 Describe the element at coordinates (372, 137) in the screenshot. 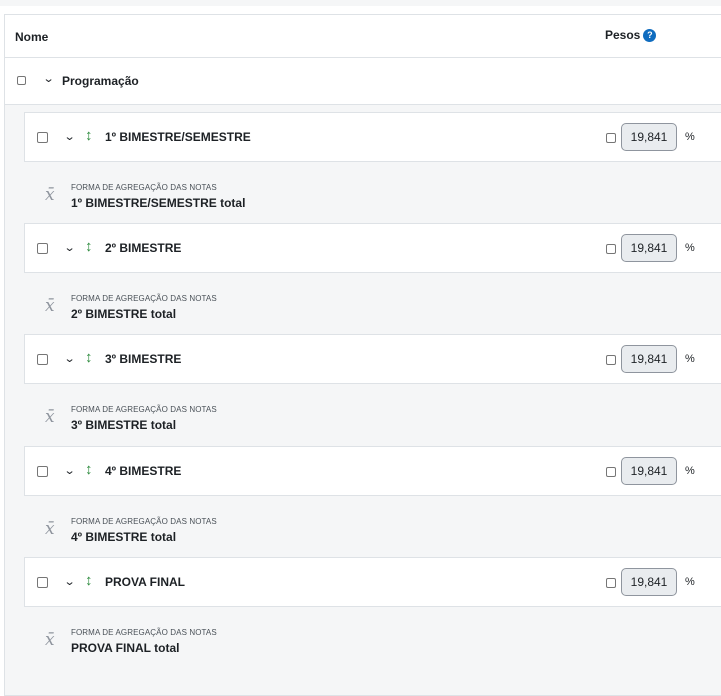

I see `grade-item-row: ⌄ ↕ 1º BIMESTRE/SEMESTRE 19,841 %` at that location.